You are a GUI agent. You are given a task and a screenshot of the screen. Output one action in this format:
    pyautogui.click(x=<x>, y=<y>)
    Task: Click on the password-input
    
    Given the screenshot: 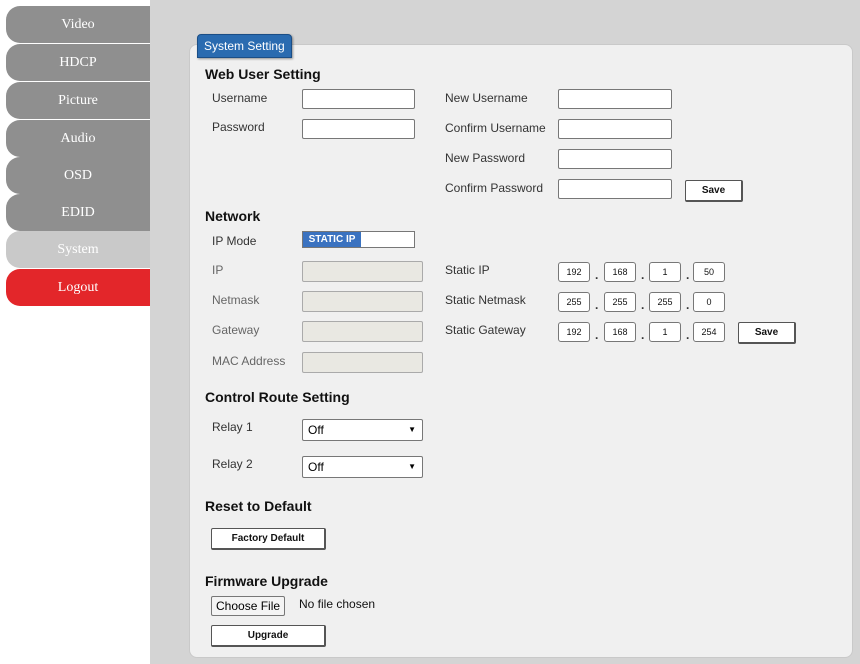 What is the action you would take?
    pyautogui.click(x=358, y=129)
    